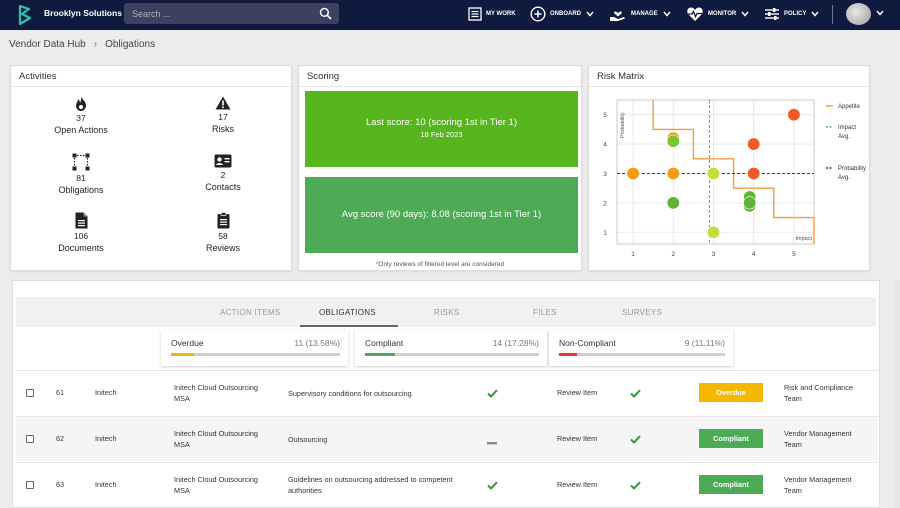 The image size is (900, 508). I want to click on row-vendor: Initech, so click(106, 484).